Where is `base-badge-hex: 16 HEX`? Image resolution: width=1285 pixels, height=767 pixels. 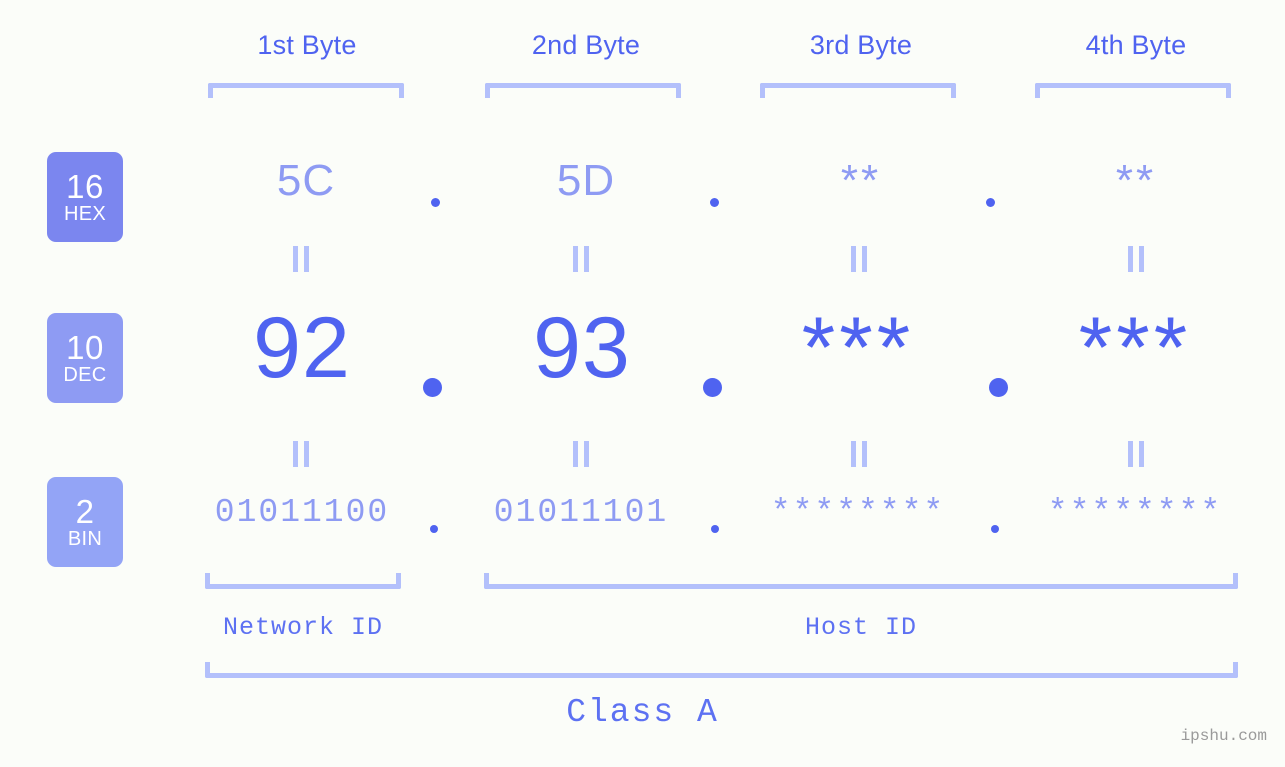 base-badge-hex: 16 HEX is located at coordinates (85, 197).